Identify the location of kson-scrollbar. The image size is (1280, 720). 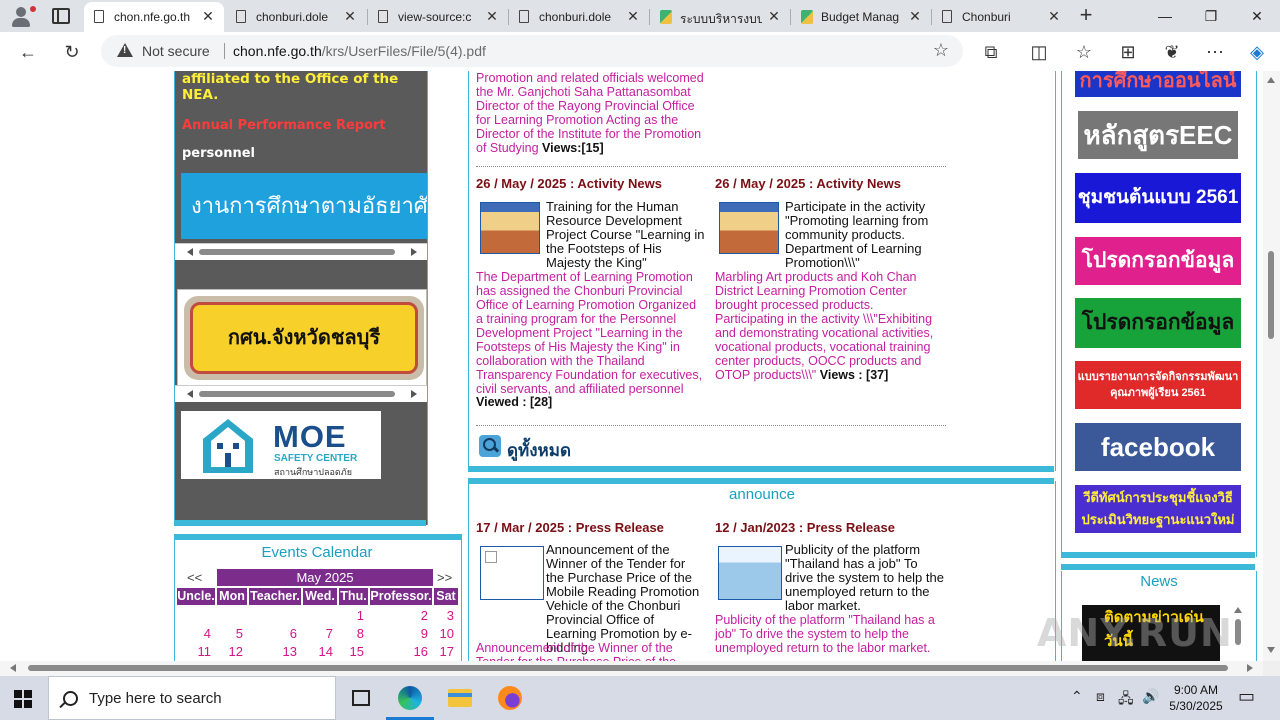
(301, 393).